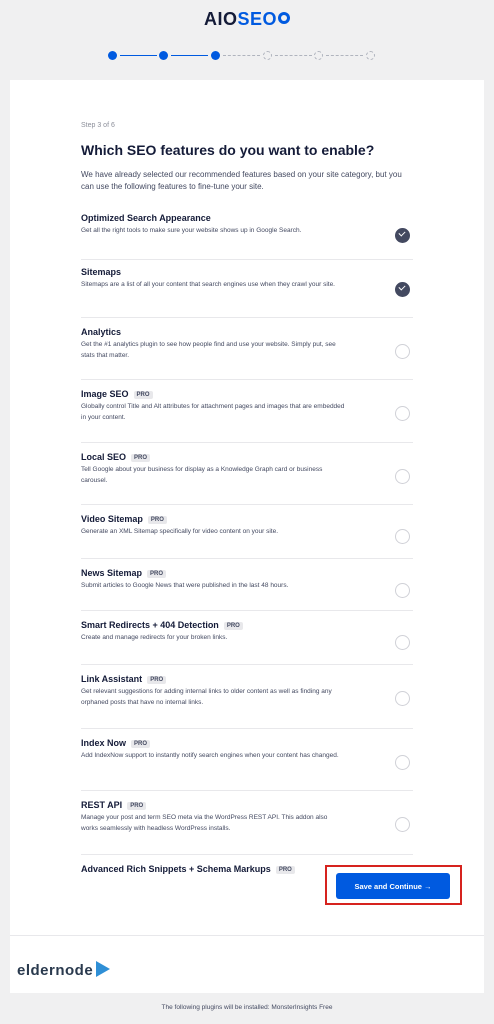  What do you see at coordinates (146, 218) in the screenshot?
I see `feature-title: Optimized Search Appearance` at bounding box center [146, 218].